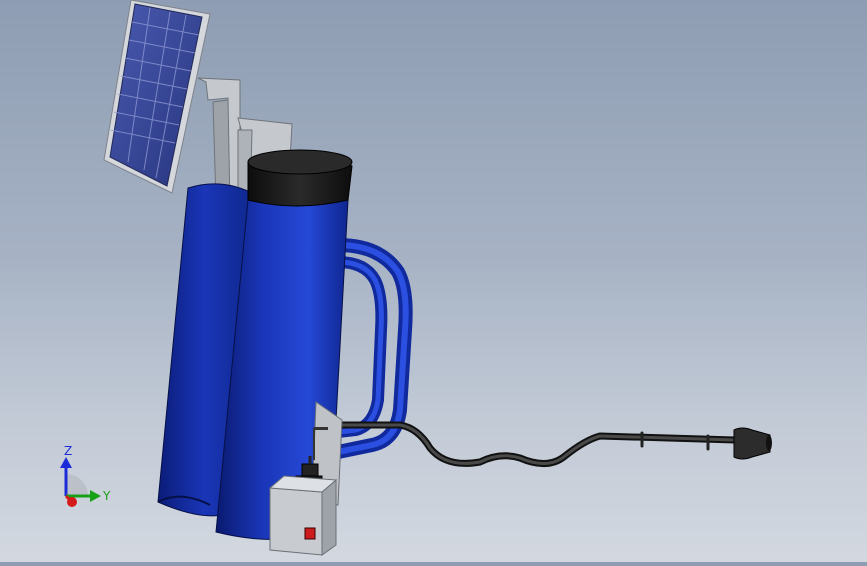 The width and height of the screenshot is (867, 566). Describe the element at coordinates (372, 348) in the screenshot. I see `handle-pipes` at that location.